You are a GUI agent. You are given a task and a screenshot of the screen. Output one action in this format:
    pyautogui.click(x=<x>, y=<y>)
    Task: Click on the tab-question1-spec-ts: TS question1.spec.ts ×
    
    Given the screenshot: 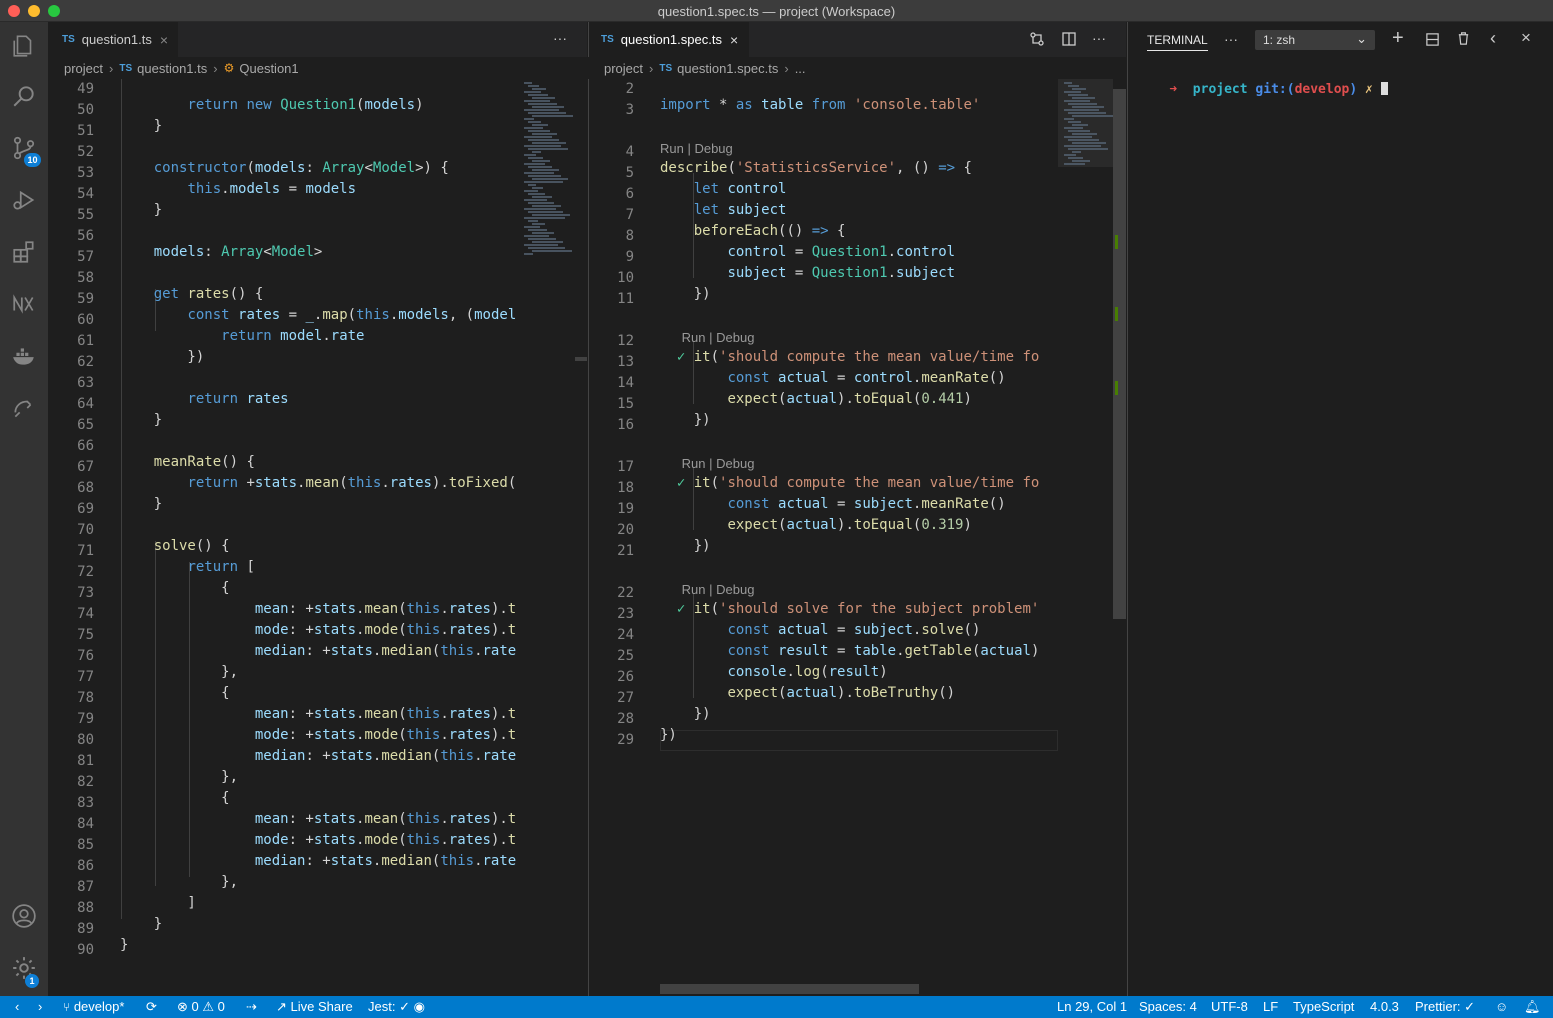 What is the action you would take?
    pyautogui.click(x=669, y=39)
    